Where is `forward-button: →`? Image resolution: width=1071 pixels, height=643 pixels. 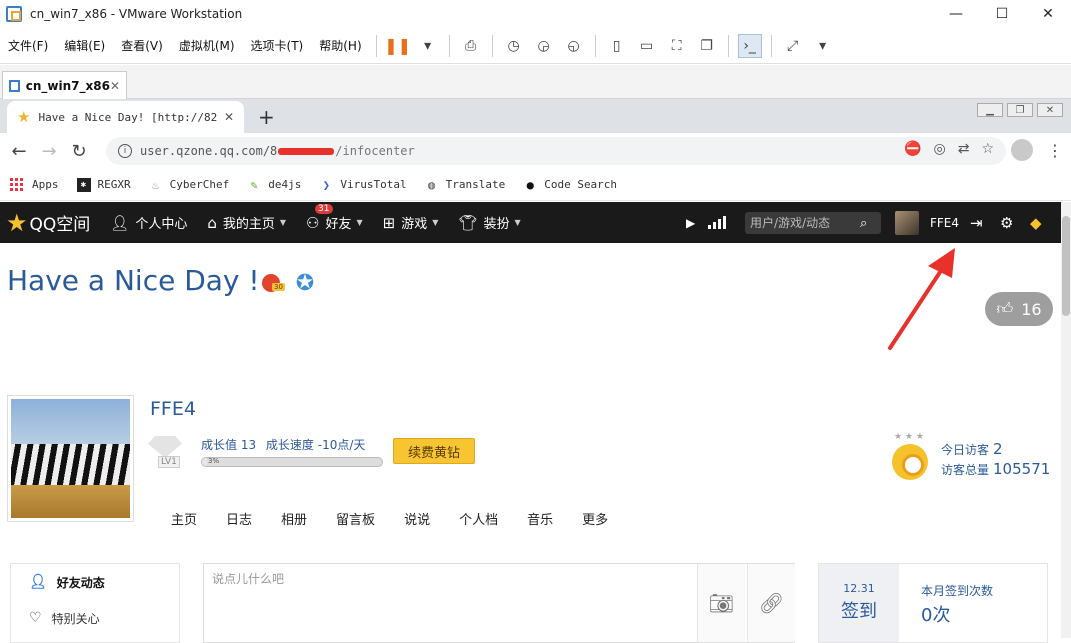
forward-button: → is located at coordinates (49, 151).